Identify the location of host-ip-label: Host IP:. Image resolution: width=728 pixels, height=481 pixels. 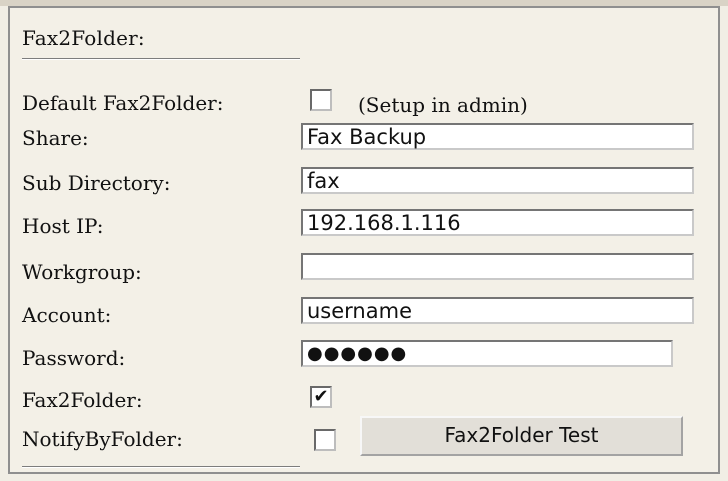
(63, 226).